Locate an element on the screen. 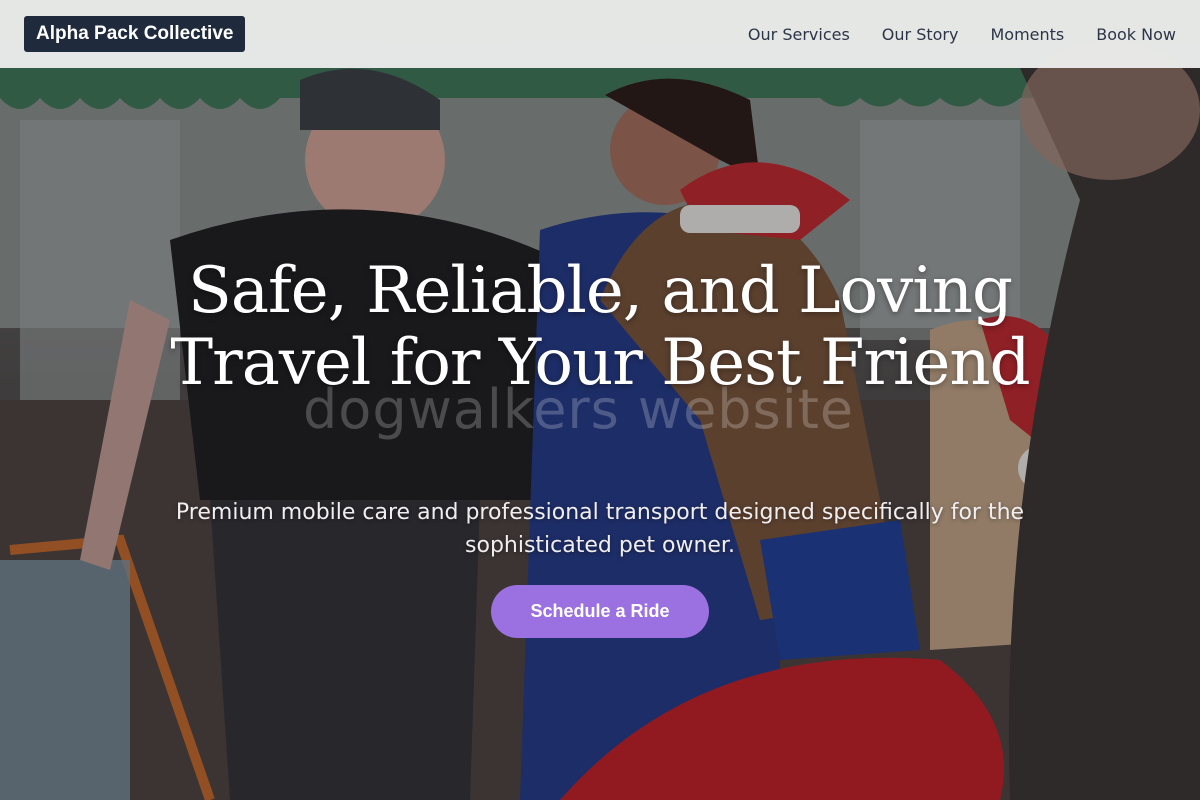 The image size is (1200, 800). nav-link-book-now: Book Now is located at coordinates (1136, 34).